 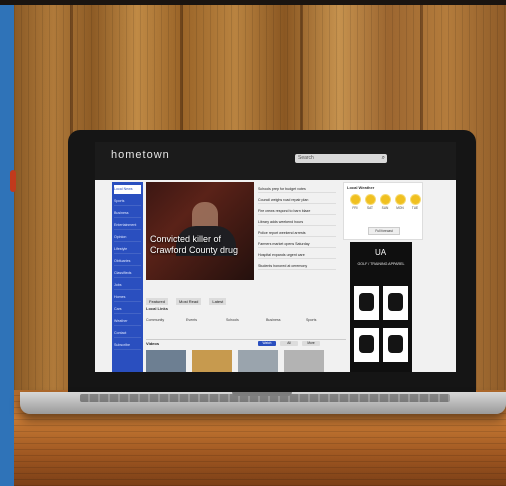 What do you see at coordinates (297, 223) in the screenshot?
I see `headline-link: Library adds weekend hours` at bounding box center [297, 223].